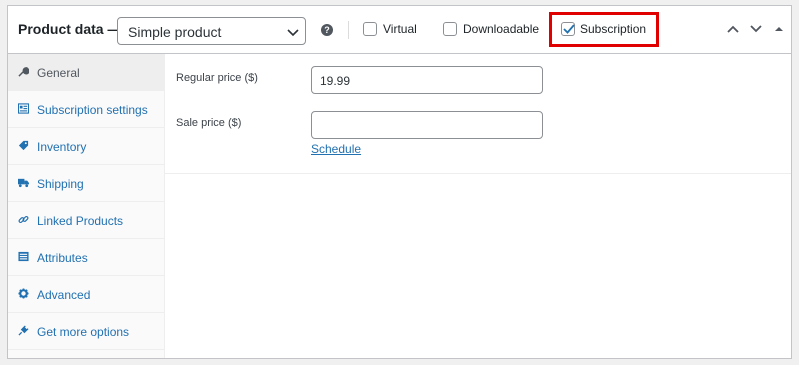  What do you see at coordinates (756, 29) in the screenshot?
I see `move-down-icon` at bounding box center [756, 29].